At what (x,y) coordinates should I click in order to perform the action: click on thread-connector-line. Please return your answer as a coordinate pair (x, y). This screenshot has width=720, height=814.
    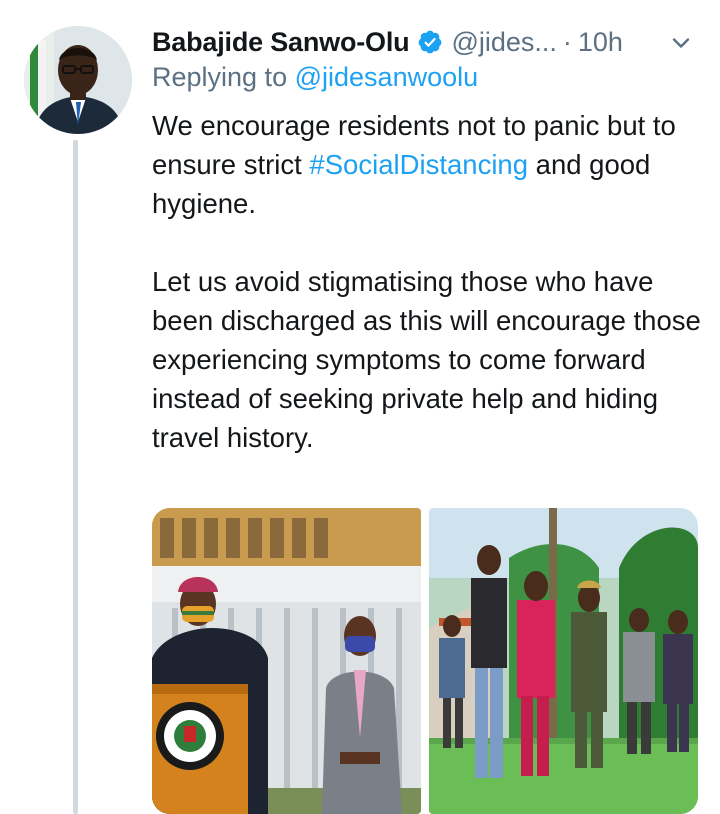
    Looking at the image, I should click on (75, 477).